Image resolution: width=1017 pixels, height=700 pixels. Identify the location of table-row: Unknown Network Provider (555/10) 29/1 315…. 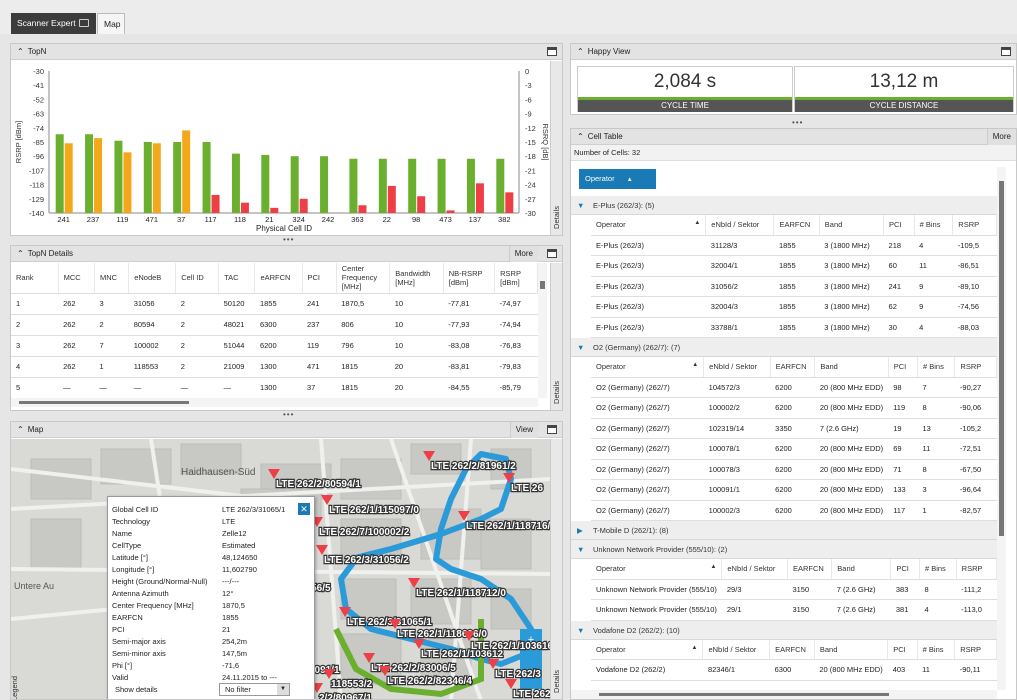
(794, 610).